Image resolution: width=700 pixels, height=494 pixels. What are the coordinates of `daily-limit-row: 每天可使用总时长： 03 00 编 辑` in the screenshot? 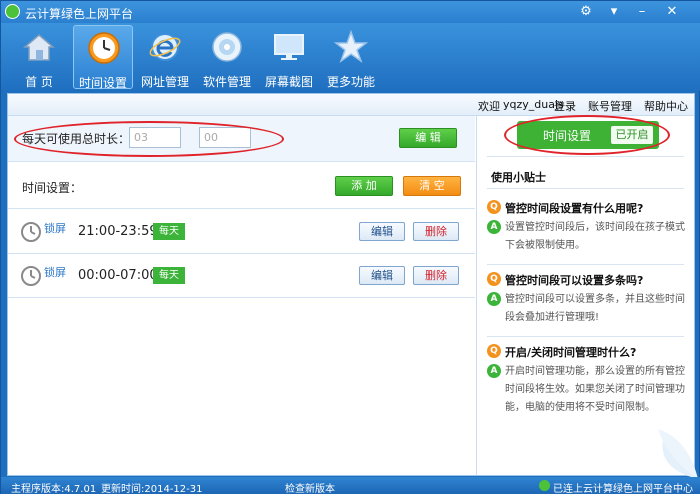 It's located at (241, 139).